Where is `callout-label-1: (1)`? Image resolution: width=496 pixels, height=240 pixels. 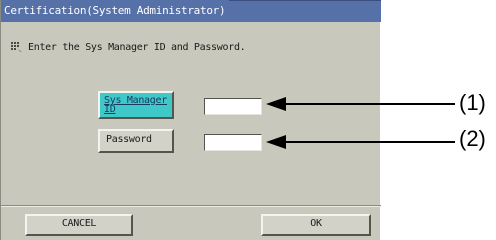 callout-label-1: (1) is located at coordinates (472, 102).